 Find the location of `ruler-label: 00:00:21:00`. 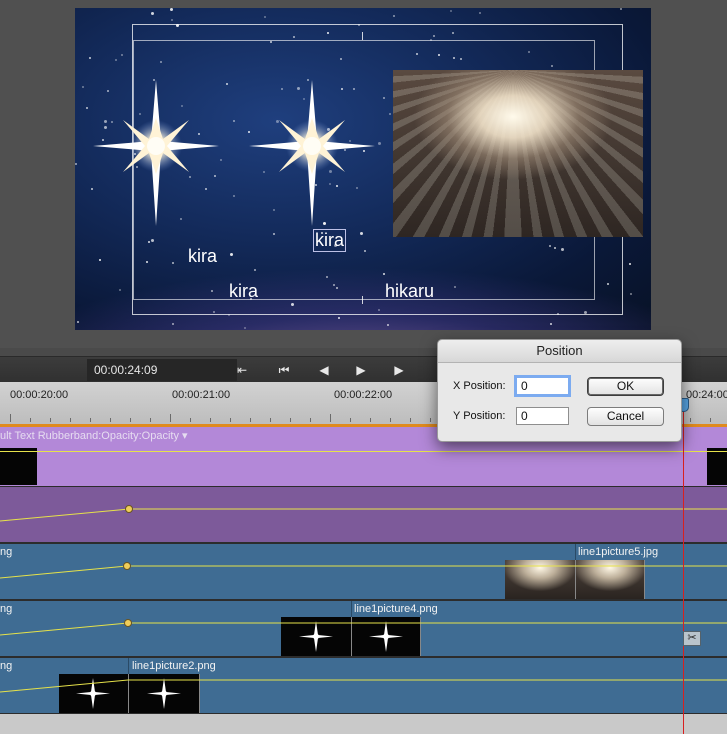

ruler-label: 00:00:21:00 is located at coordinates (201, 395).